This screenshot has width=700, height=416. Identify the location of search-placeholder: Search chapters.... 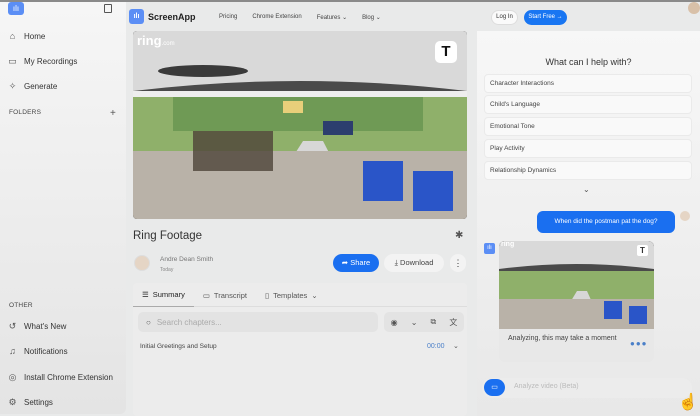
(189, 322).